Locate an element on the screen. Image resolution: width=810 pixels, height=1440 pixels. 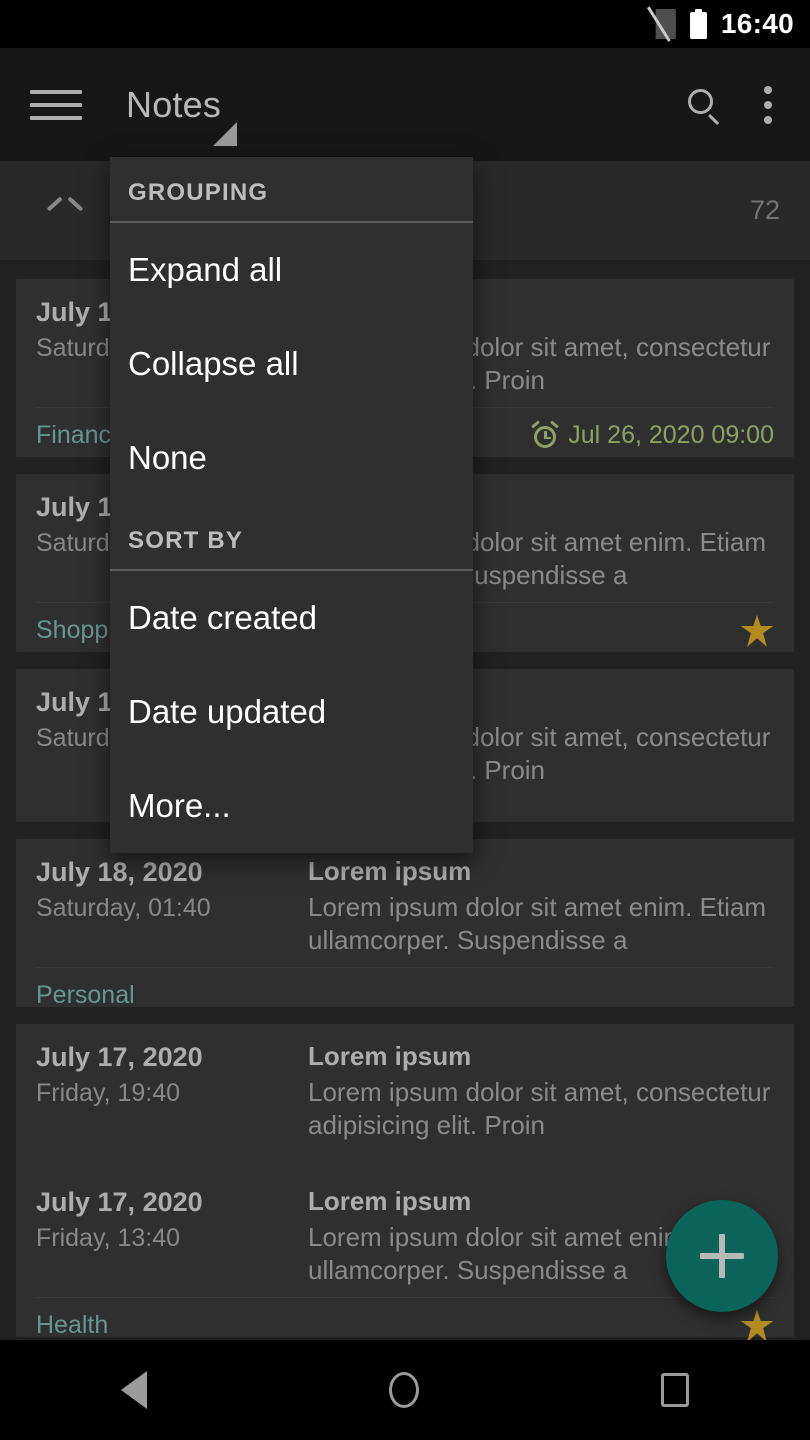
status-bar-icons: 16:40 is located at coordinates (720, 24).